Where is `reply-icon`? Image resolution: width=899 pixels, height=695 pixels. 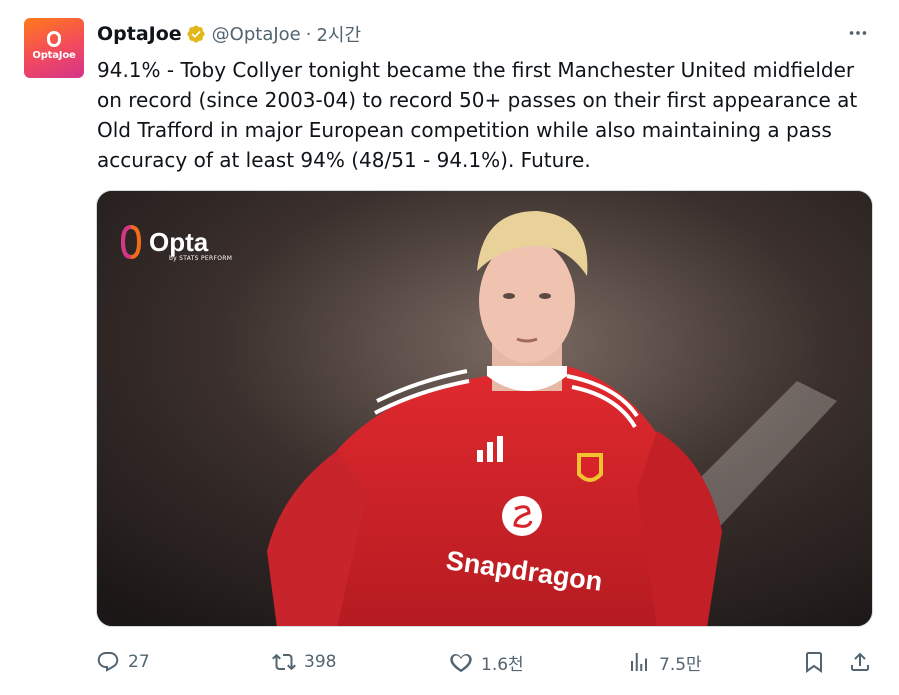 reply-icon is located at coordinates (108, 662).